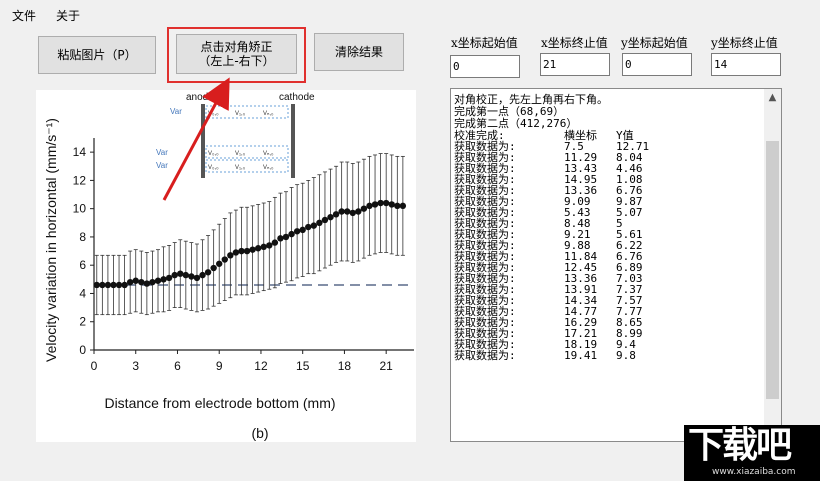  What do you see at coordinates (82, 322) in the screenshot?
I see `y-tick-label: 2` at bounding box center [82, 322].